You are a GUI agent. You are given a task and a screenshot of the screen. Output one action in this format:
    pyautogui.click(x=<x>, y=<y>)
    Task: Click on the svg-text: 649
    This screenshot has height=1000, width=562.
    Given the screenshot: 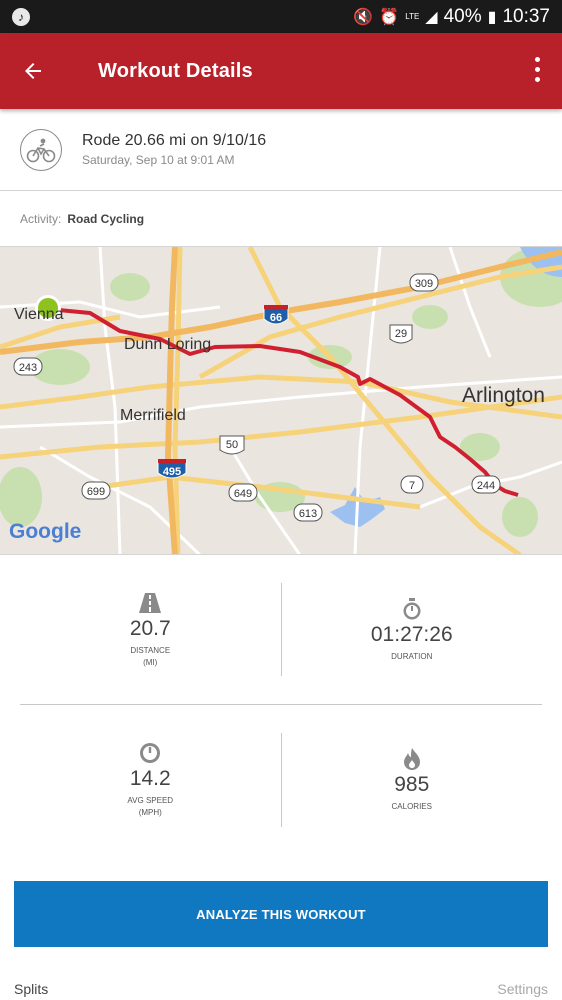 What is the action you would take?
    pyautogui.click(x=243, y=494)
    